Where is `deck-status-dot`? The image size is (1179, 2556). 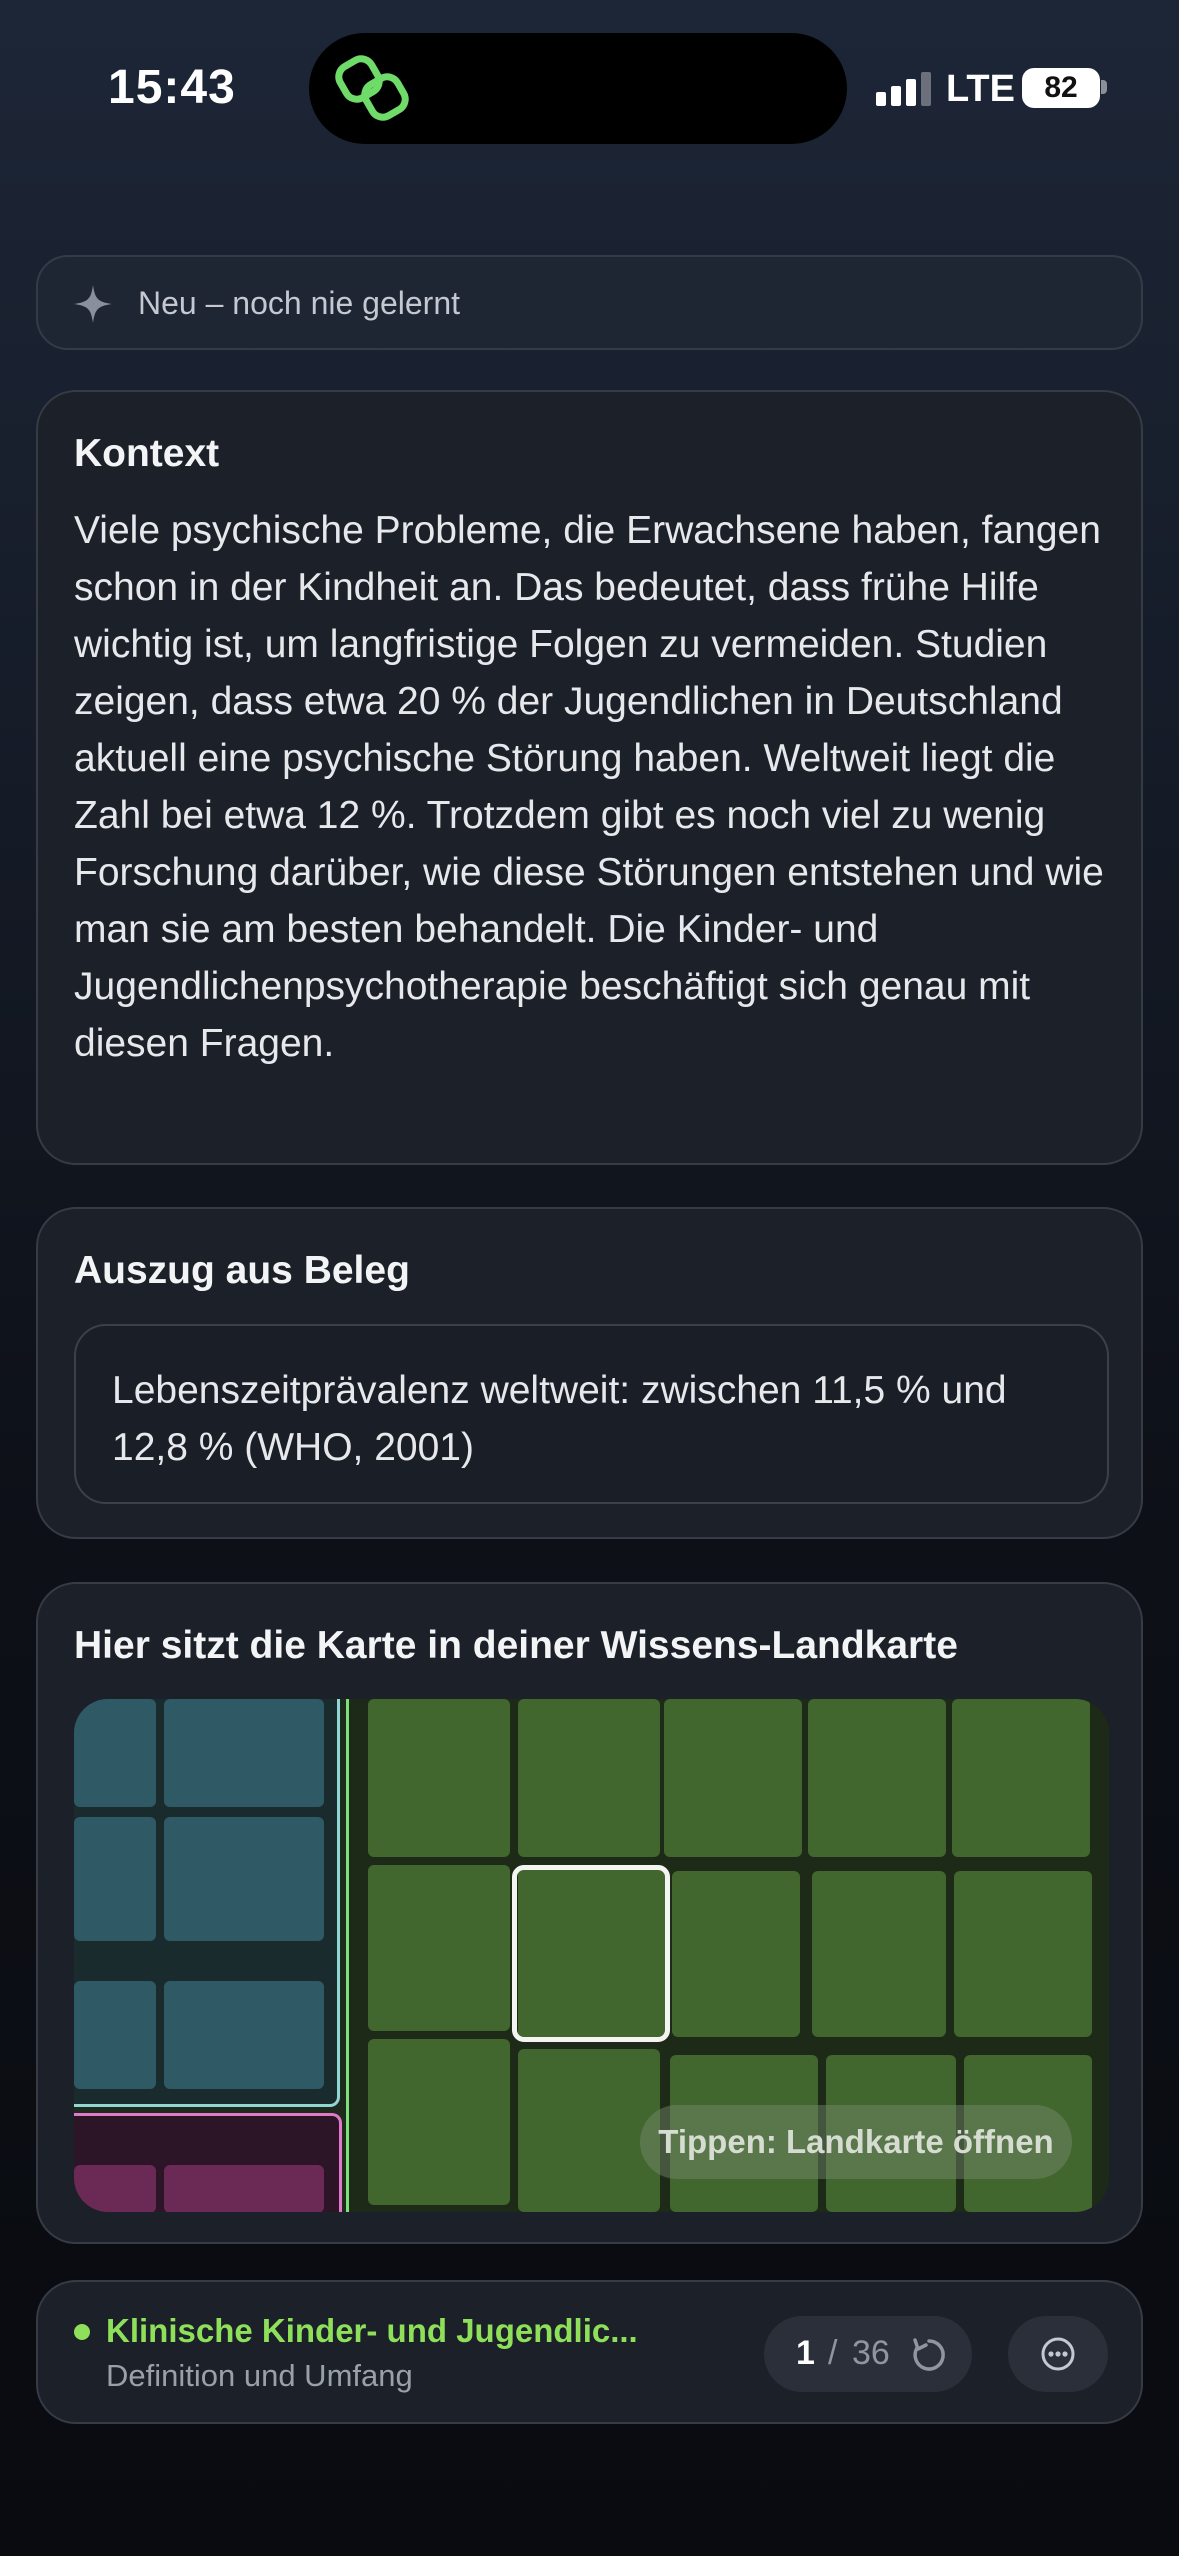 deck-status-dot is located at coordinates (82, 2332).